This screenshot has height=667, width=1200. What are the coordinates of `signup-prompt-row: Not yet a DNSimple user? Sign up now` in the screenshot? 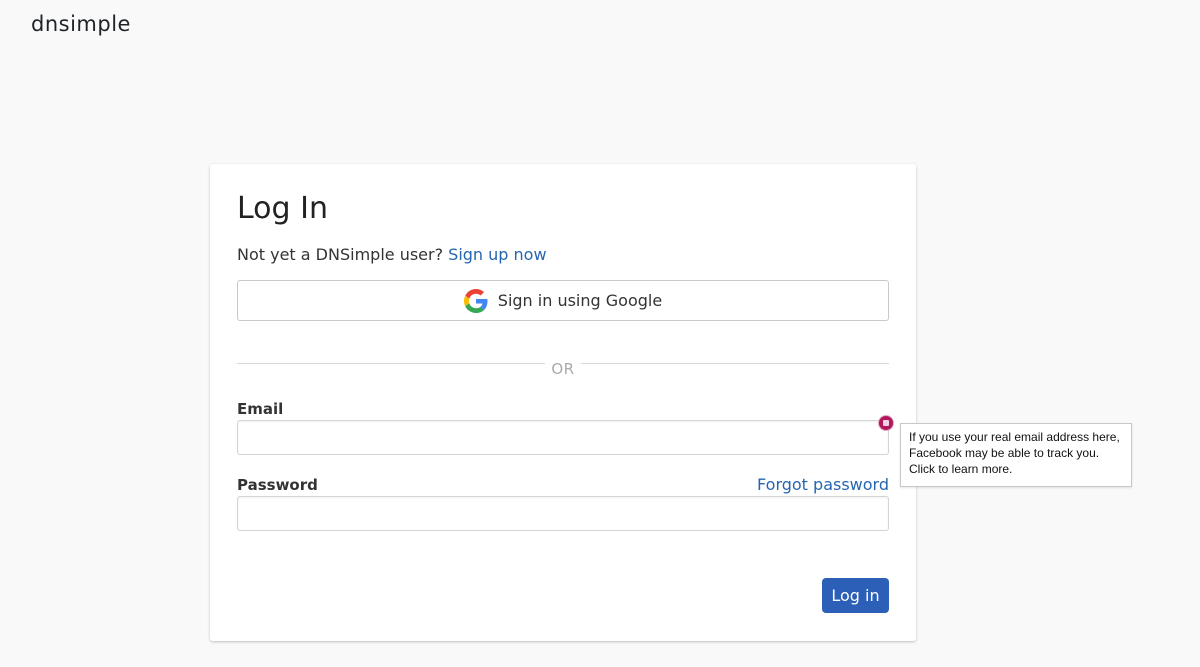 It's located at (392, 255).